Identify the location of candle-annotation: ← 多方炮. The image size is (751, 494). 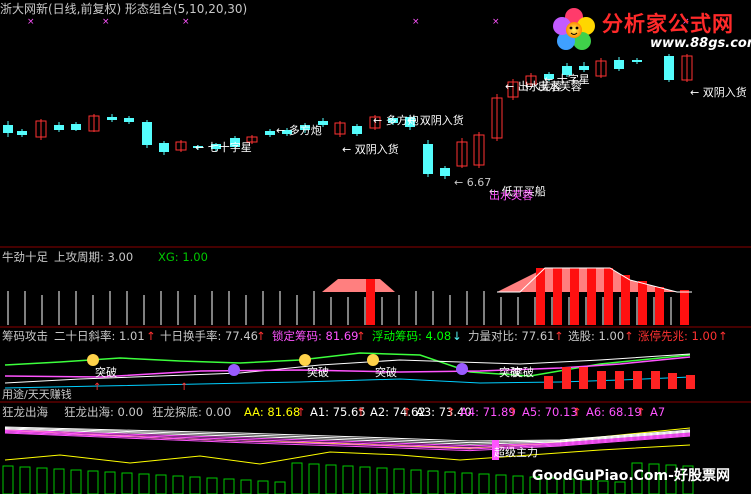
(299, 130).